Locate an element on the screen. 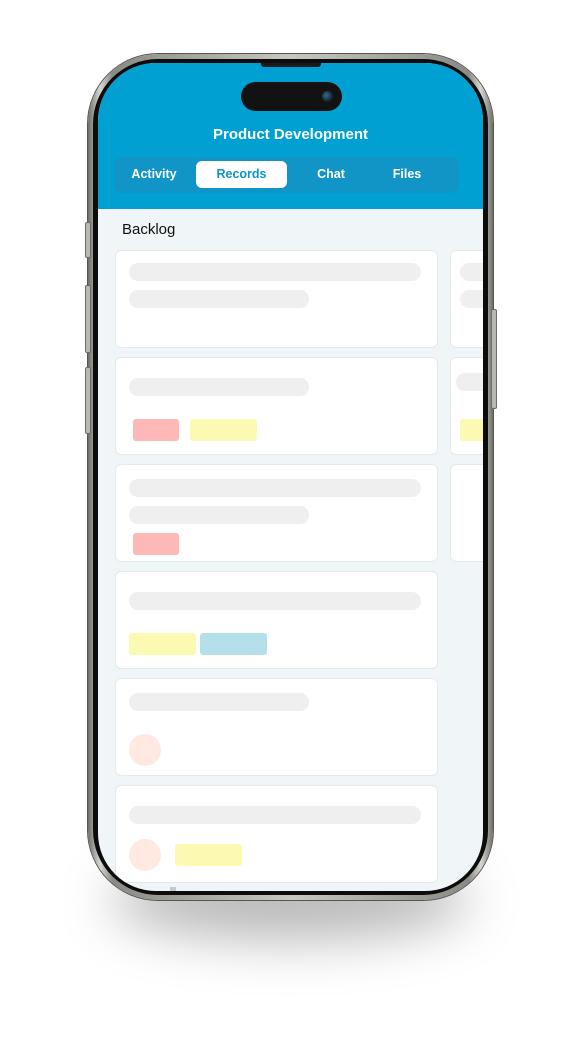  speaker-grille is located at coordinates (291, 65).